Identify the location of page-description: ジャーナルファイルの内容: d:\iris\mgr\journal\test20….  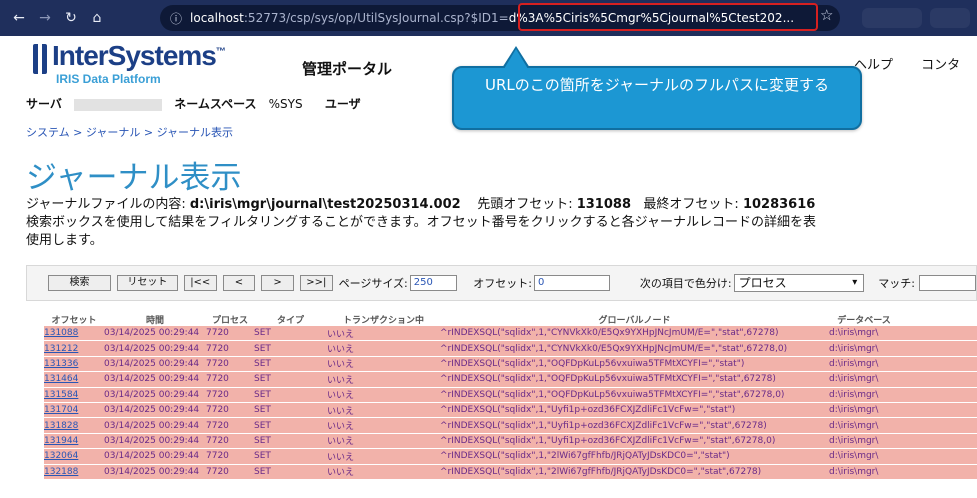
(421, 223).